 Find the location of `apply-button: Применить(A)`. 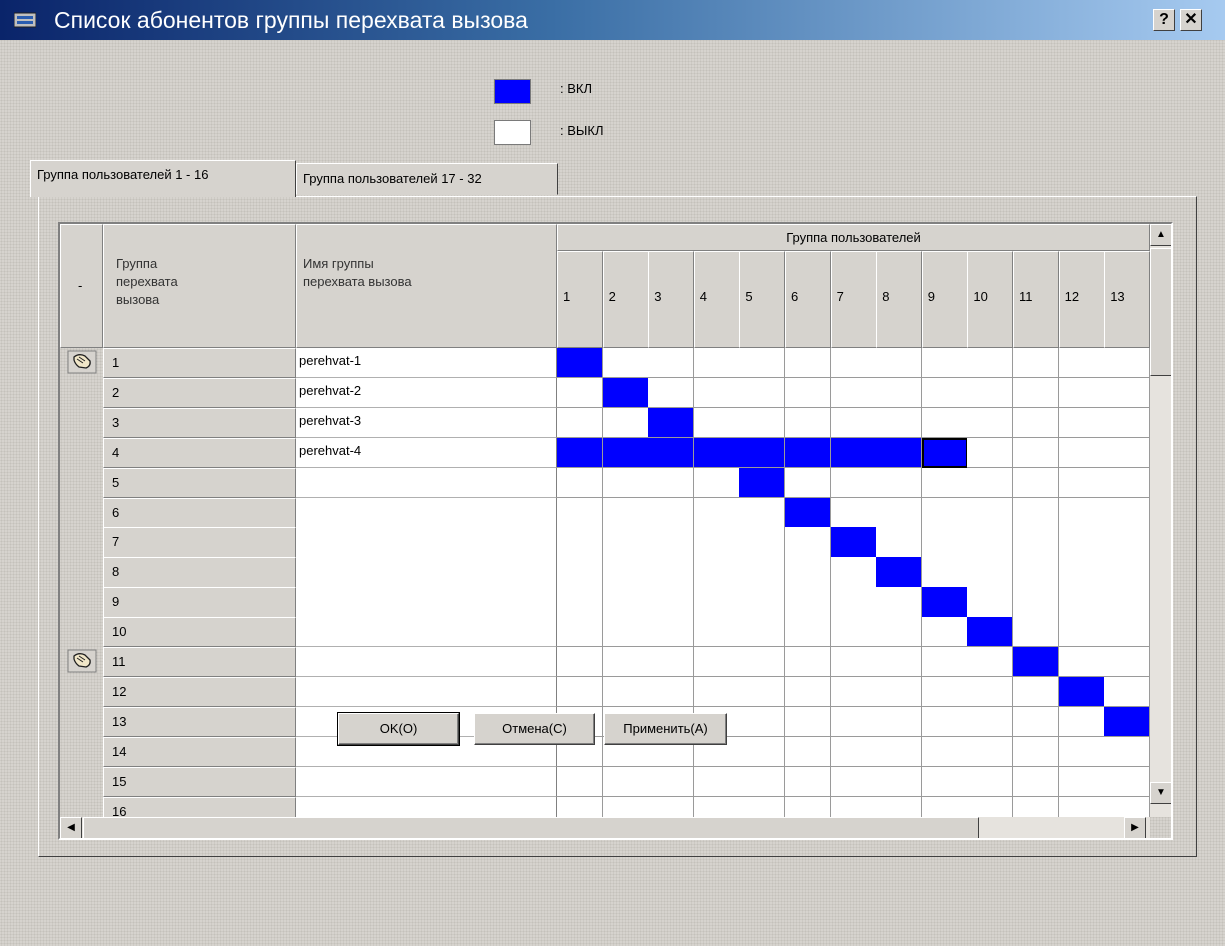

apply-button: Применить(A) is located at coordinates (665, 729).